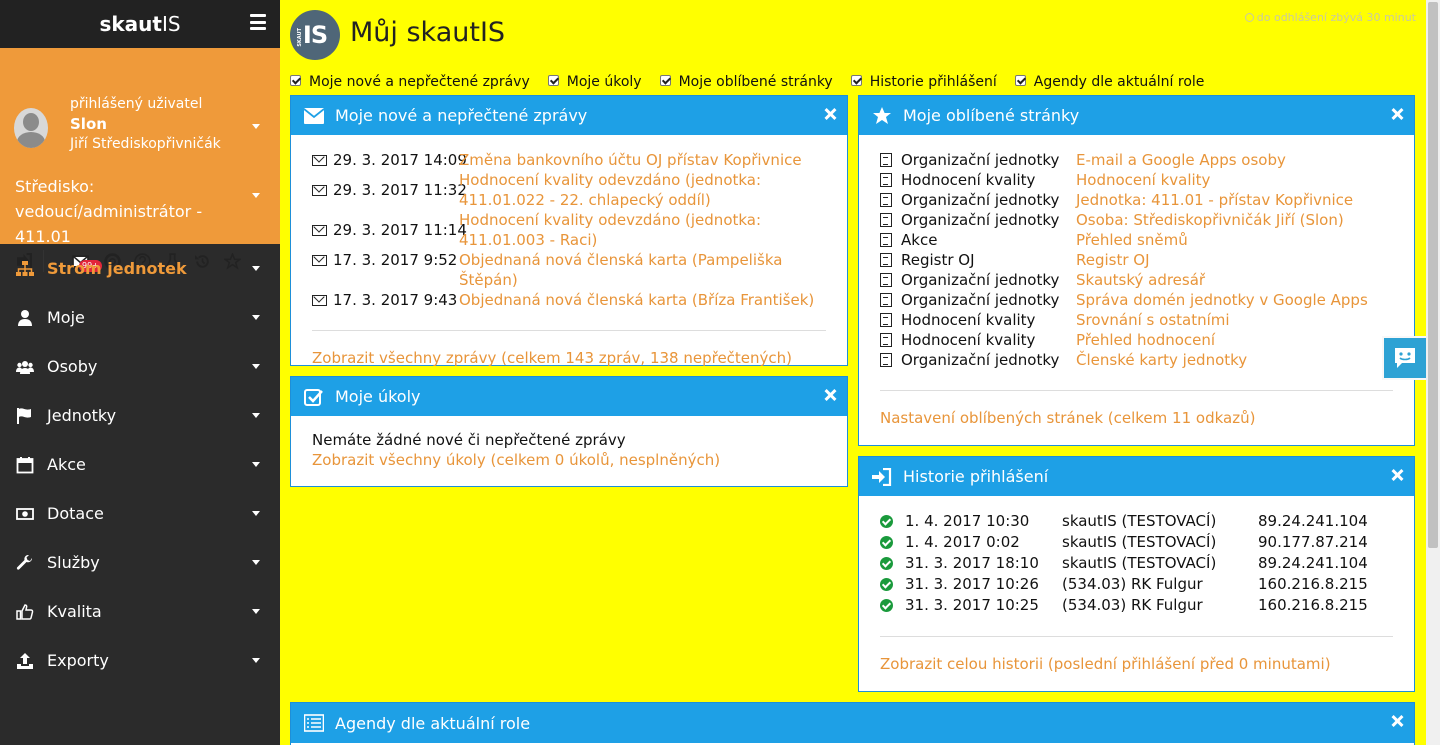 The width and height of the screenshot is (1440, 745). Describe the element at coordinates (976, 476) in the screenshot. I see `panel-title: Historie přihlášení` at that location.